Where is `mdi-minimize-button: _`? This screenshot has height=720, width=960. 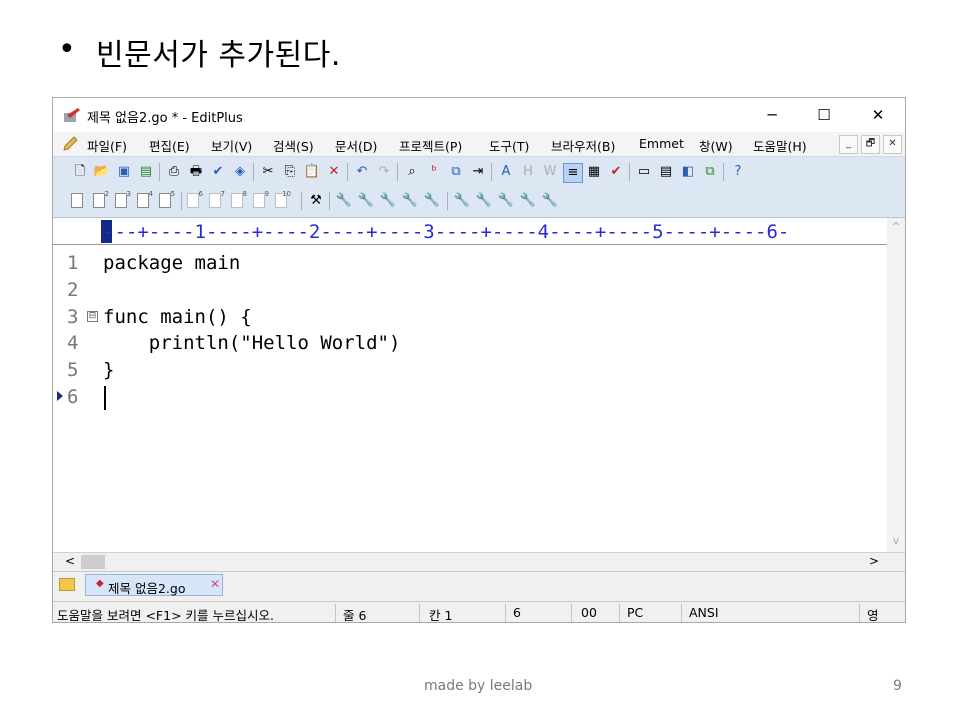
mdi-minimize-button: _ is located at coordinates (848, 144).